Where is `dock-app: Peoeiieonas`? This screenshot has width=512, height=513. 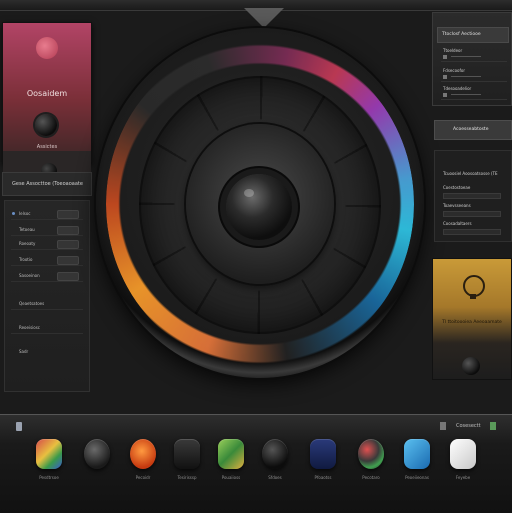
dock-app: Peoeiieonas is located at coordinates (417, 464).